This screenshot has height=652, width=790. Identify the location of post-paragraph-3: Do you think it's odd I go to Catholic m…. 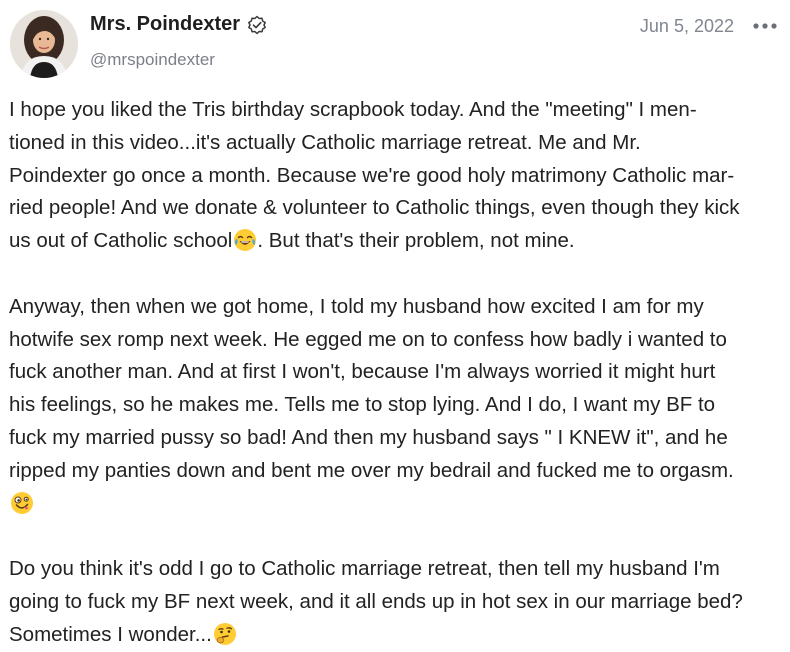
(397, 602).